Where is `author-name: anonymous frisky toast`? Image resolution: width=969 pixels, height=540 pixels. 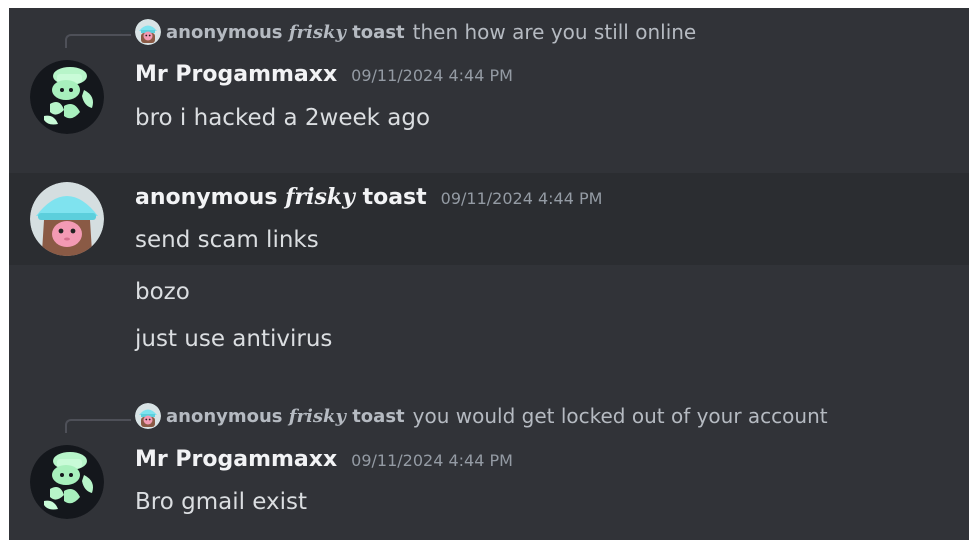
author-name: anonymous frisky toast is located at coordinates (281, 197).